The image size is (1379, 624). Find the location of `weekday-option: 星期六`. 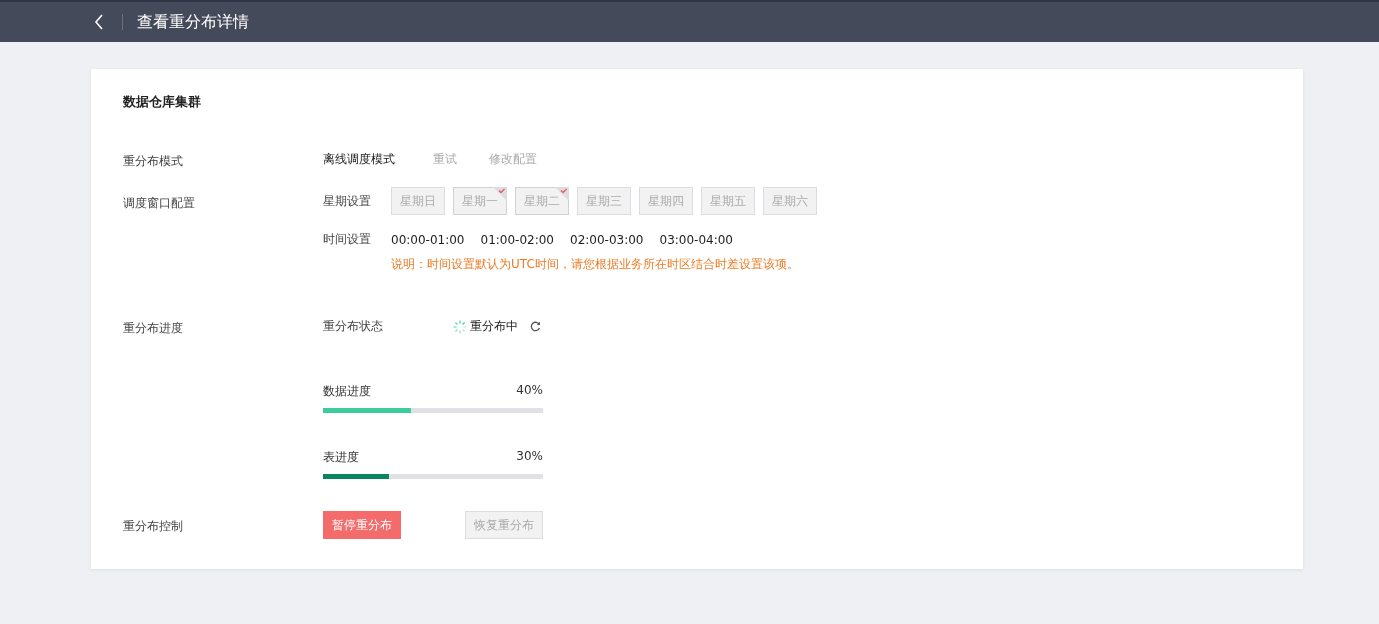

weekday-option: 星期六 is located at coordinates (790, 201).